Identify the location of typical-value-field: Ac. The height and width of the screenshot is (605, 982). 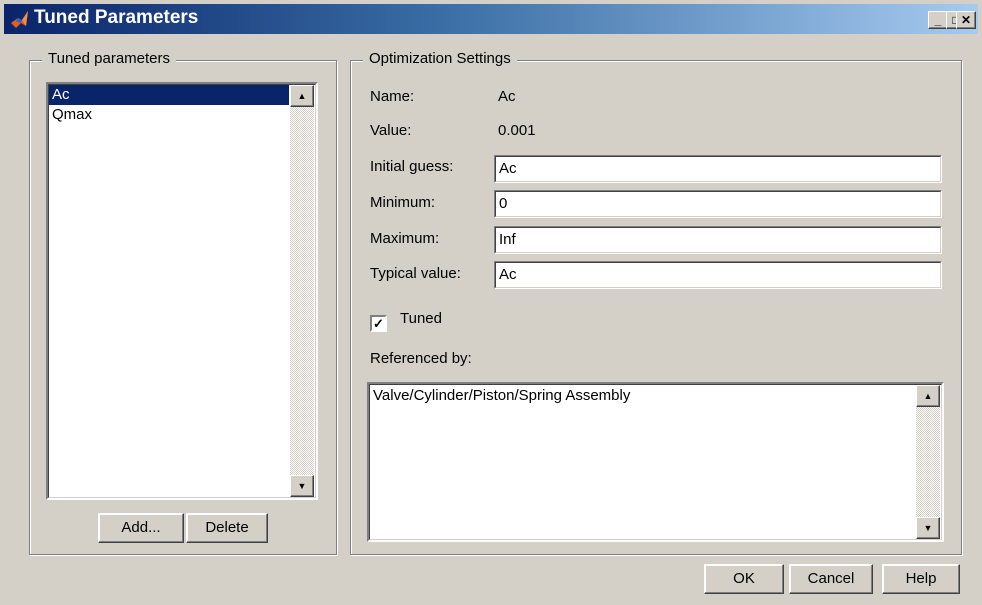
(718, 275).